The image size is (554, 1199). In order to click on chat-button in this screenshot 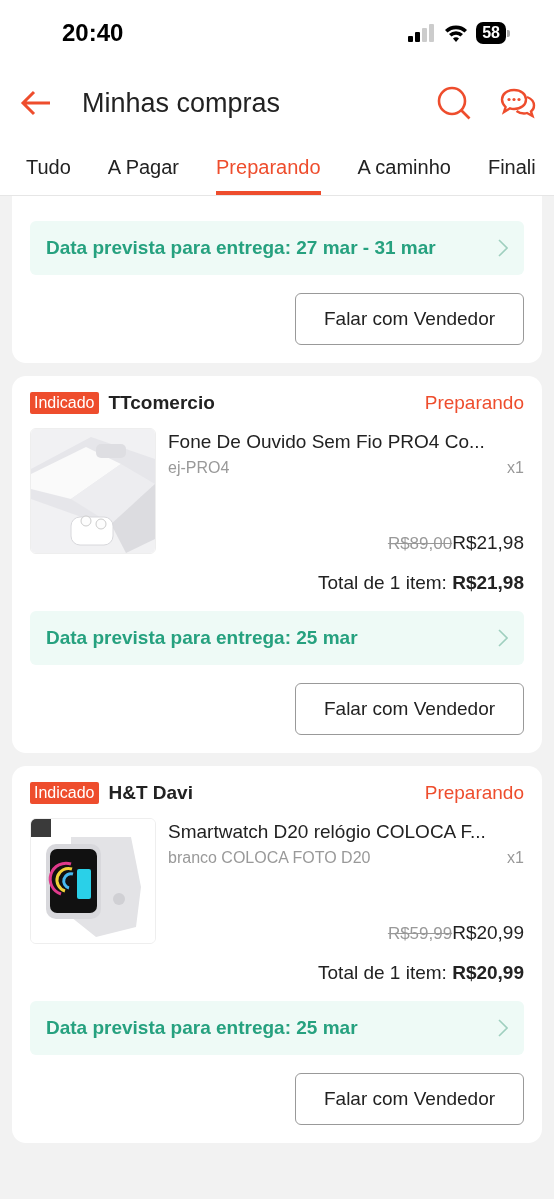, I will do `click(518, 103)`.